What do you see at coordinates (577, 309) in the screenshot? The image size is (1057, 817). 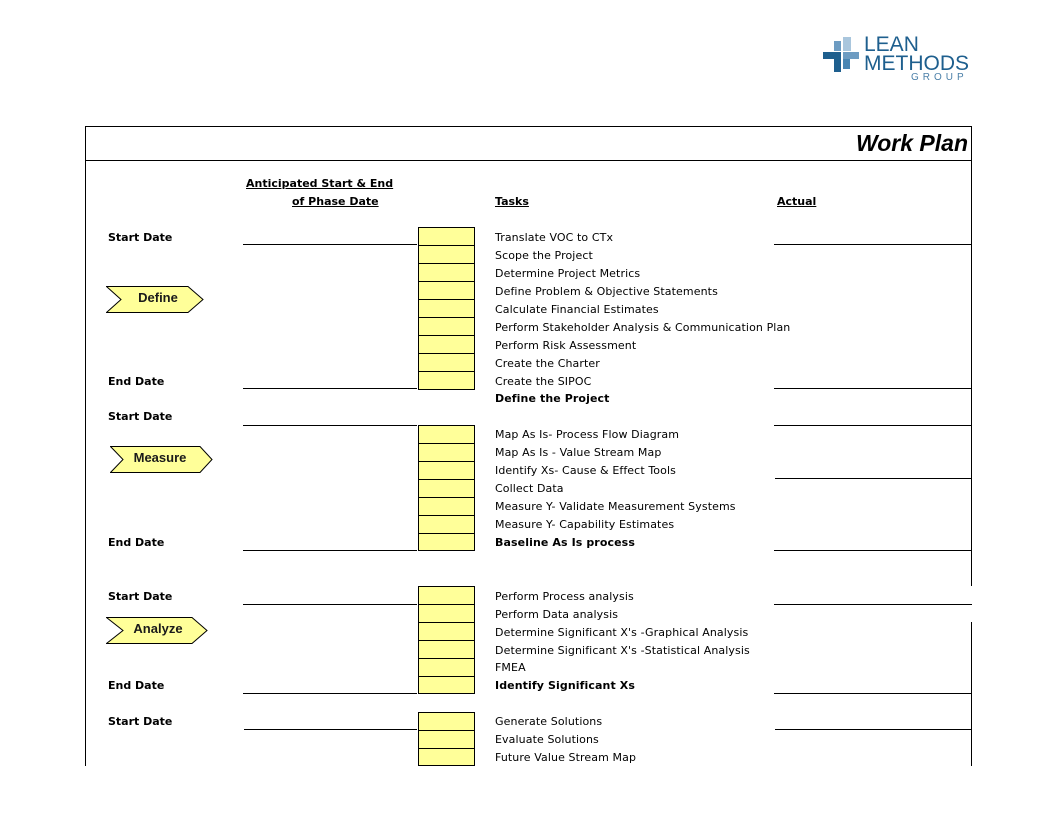 I see `task-item: Calculate Financial Estimates` at bounding box center [577, 309].